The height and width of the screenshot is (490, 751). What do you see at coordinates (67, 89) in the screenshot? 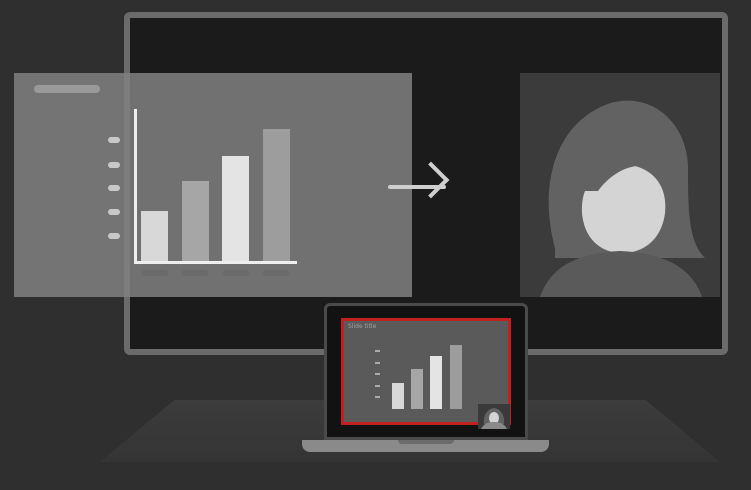
I see `slide-title-placeholder` at bounding box center [67, 89].